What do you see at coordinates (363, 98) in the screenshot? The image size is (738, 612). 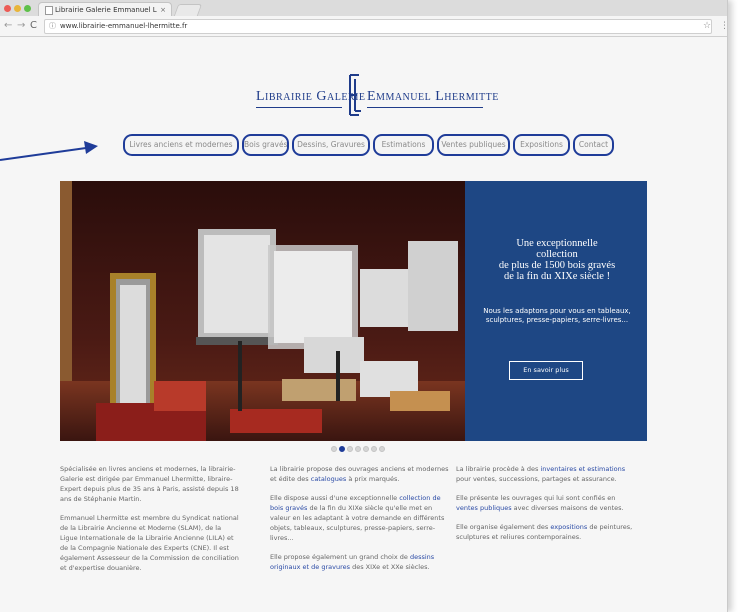 I see `site-logo: Librairie Galerie Emmanuel Lhermitte` at bounding box center [363, 98].